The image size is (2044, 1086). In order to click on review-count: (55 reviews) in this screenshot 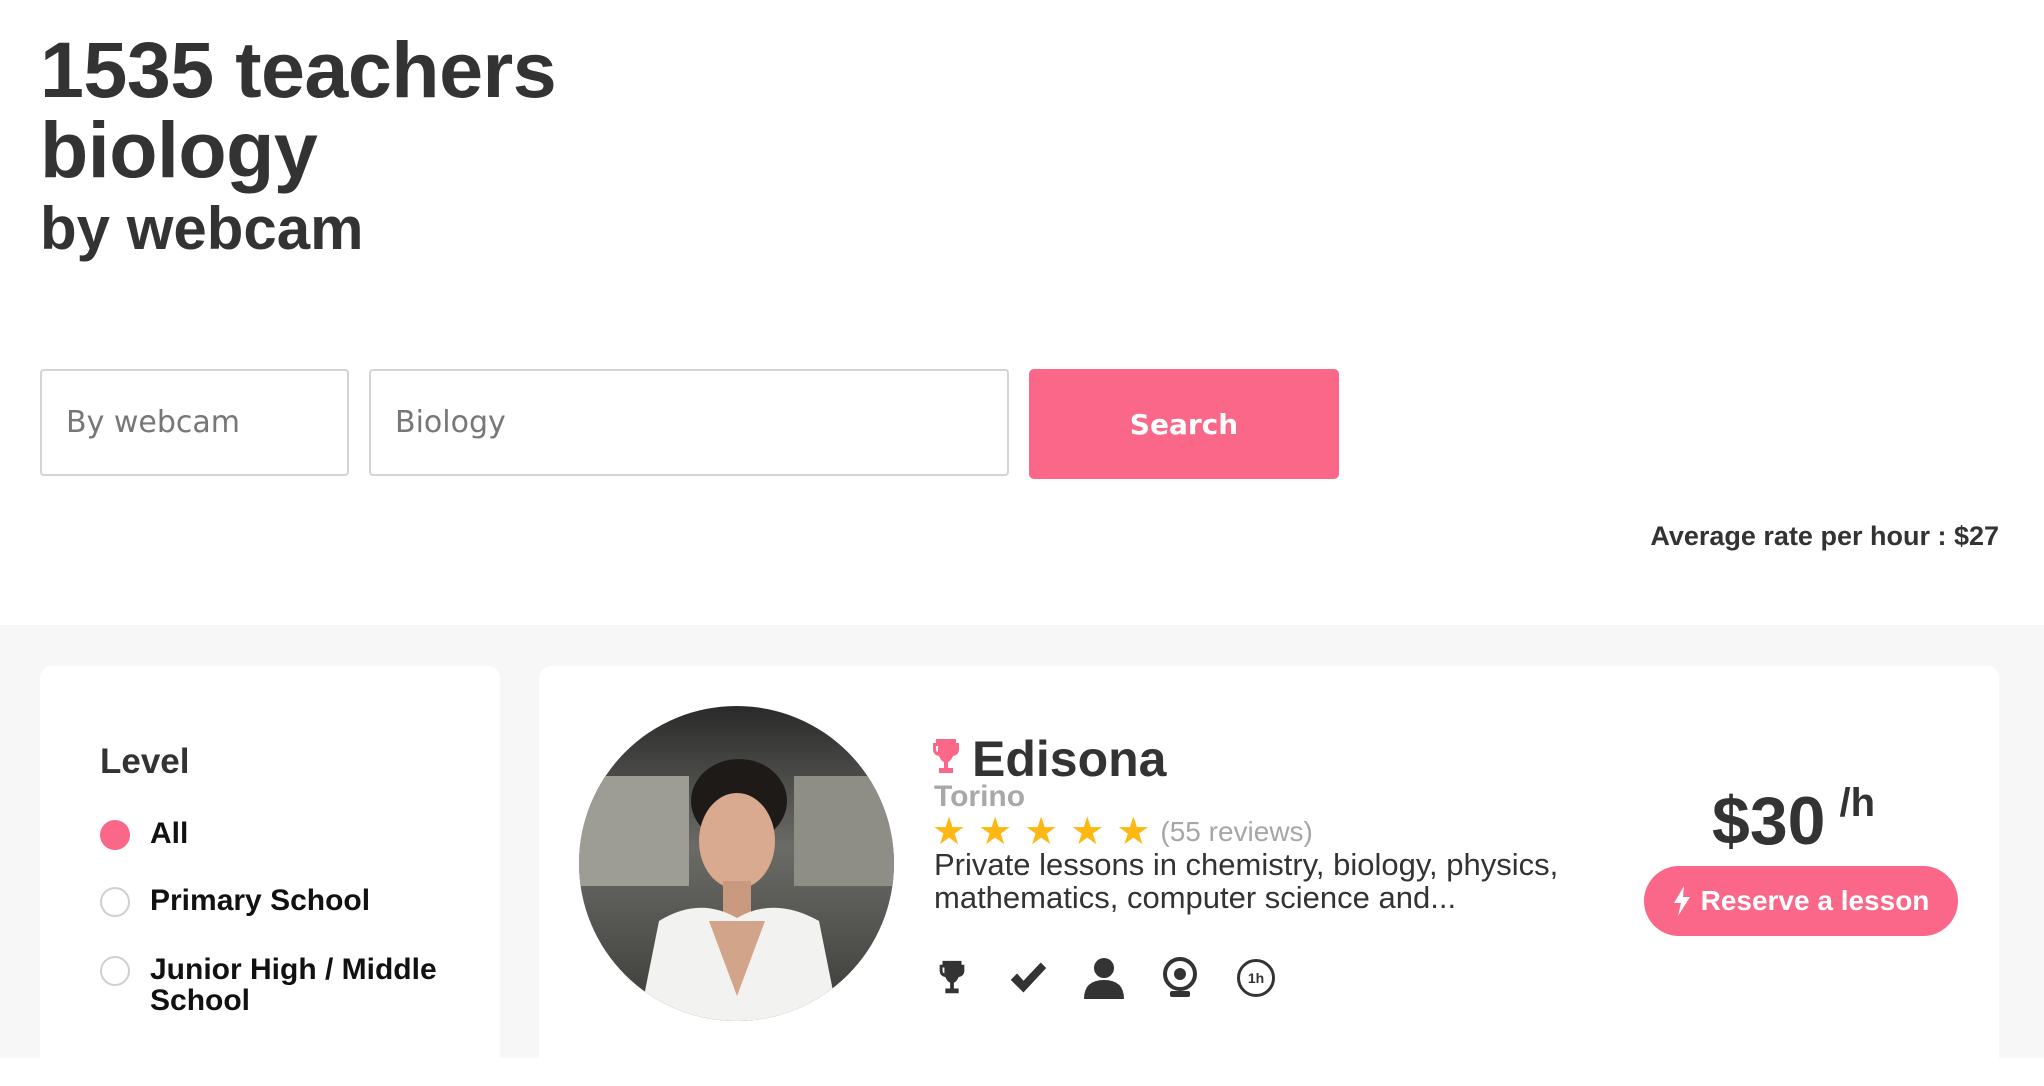, I will do `click(1236, 832)`.